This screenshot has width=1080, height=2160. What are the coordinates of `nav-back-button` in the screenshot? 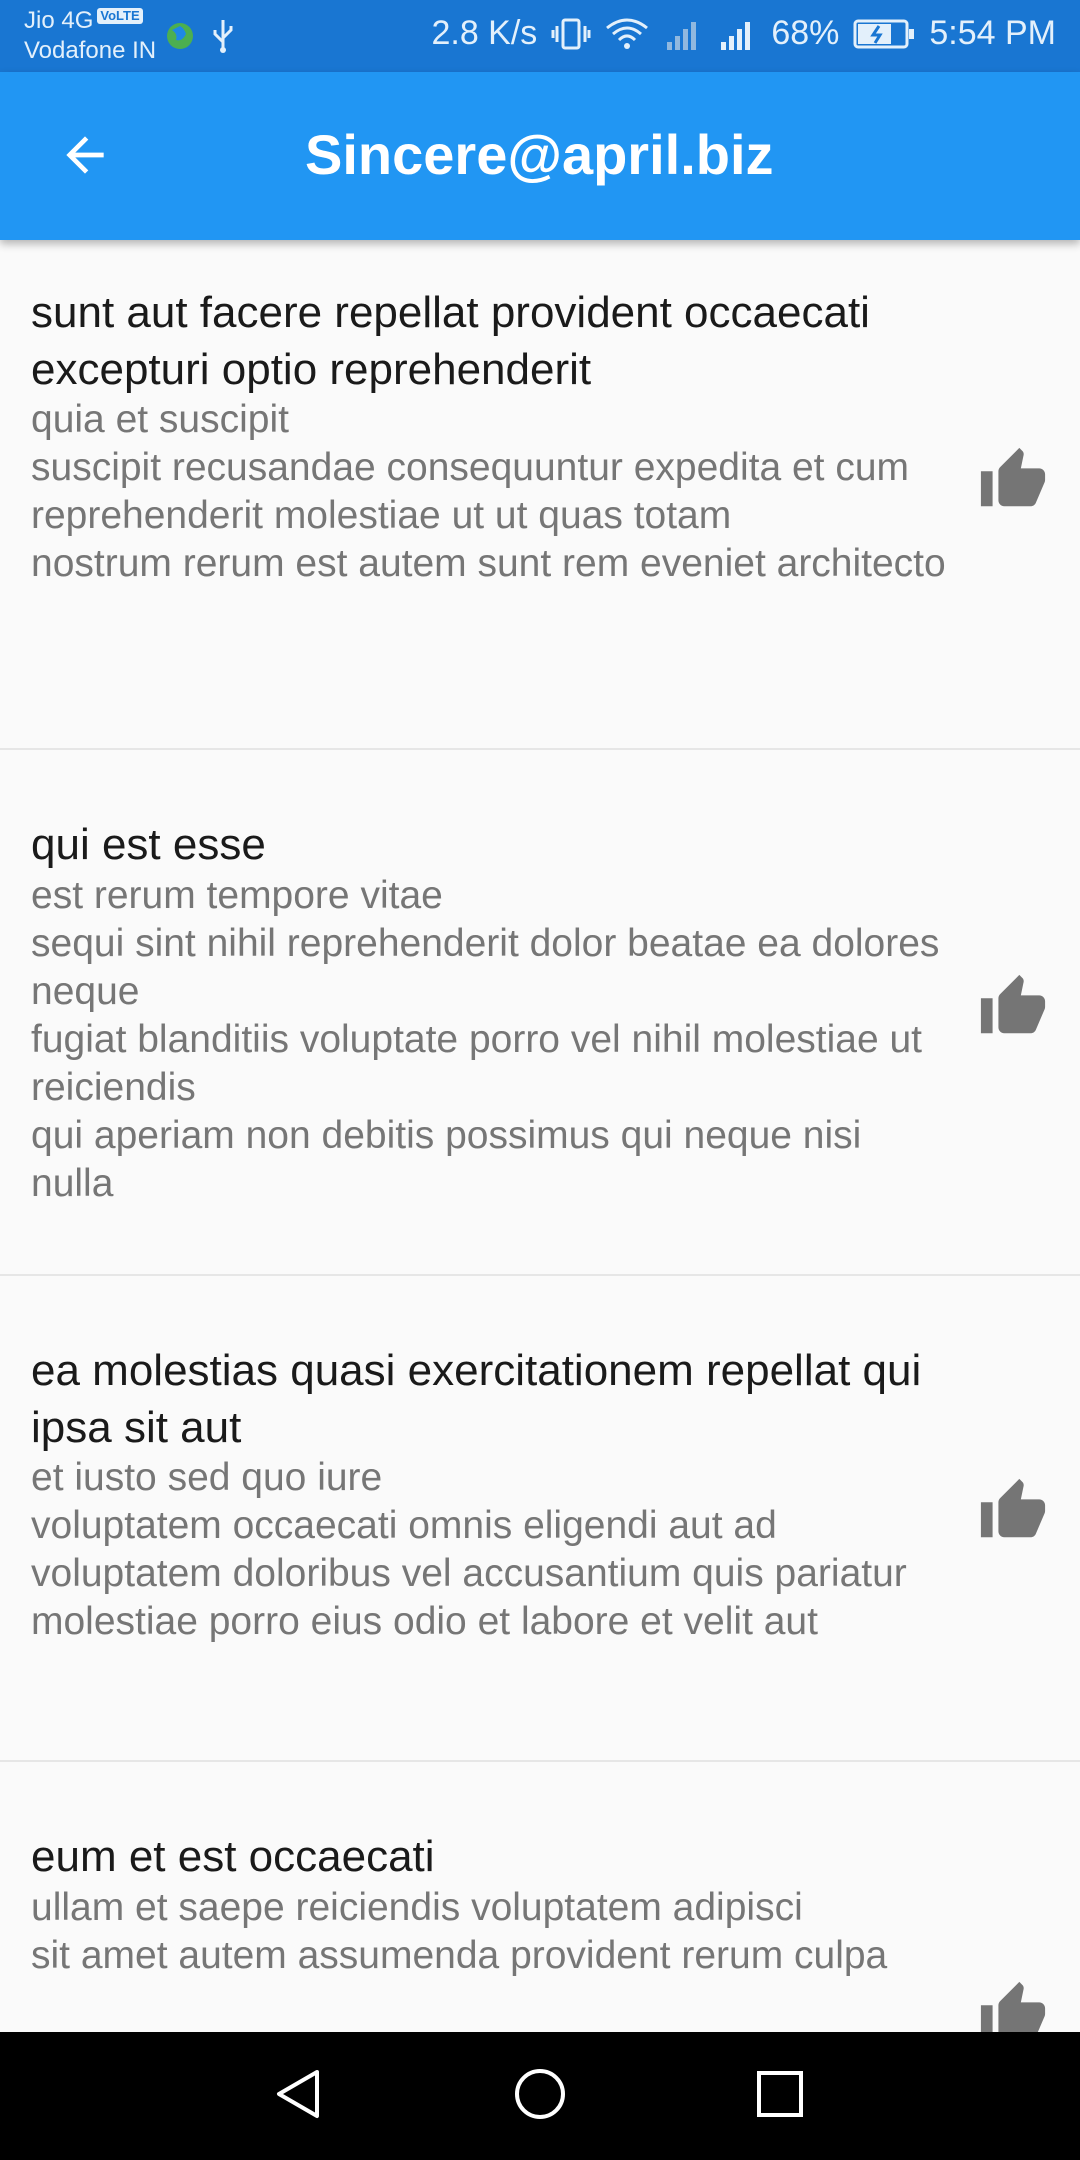 It's located at (299, 2096).